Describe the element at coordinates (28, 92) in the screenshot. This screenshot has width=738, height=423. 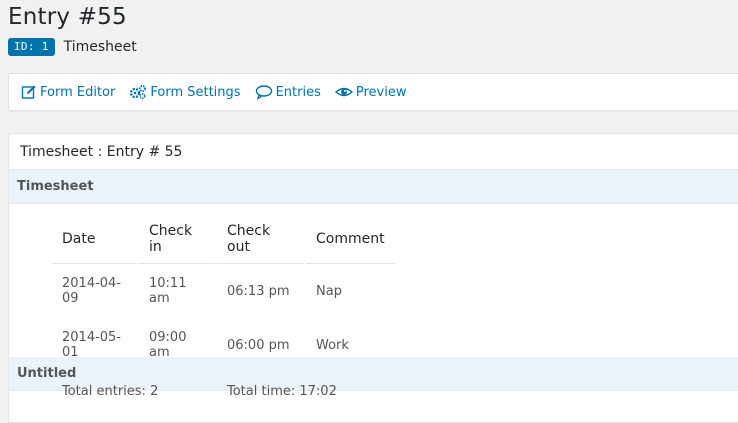
I see `edit-icon` at that location.